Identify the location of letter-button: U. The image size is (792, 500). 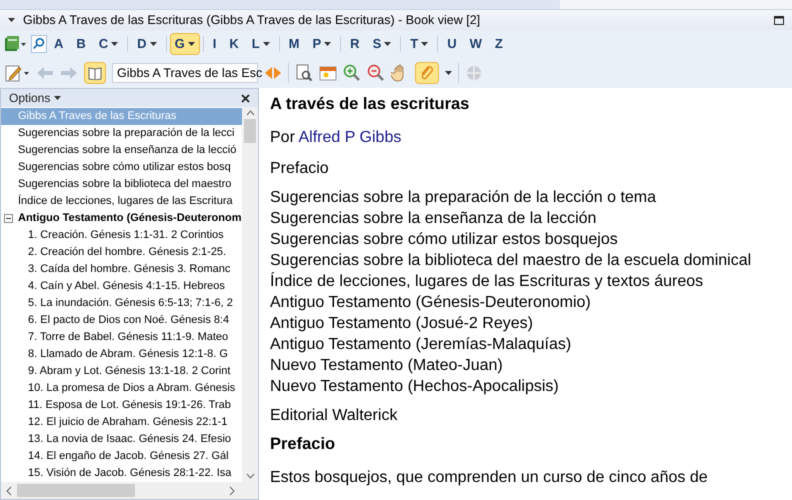
(452, 44).